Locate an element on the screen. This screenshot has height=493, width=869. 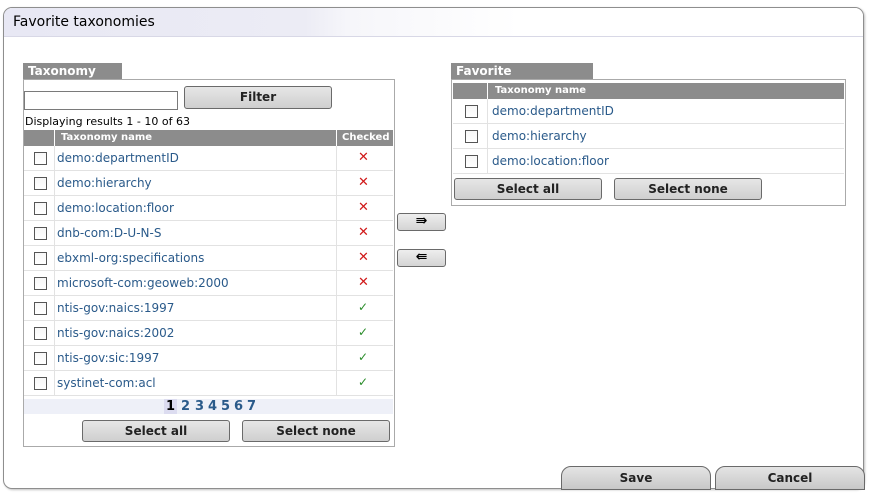
favorites-select-none-button: Select none is located at coordinates (688, 189).